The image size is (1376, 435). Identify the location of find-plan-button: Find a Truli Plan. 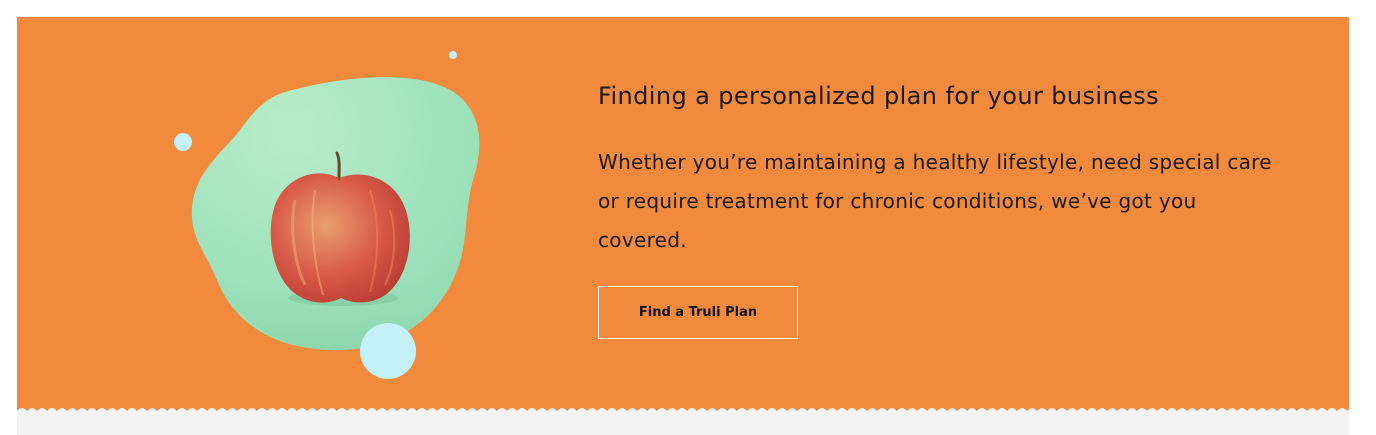
(698, 312).